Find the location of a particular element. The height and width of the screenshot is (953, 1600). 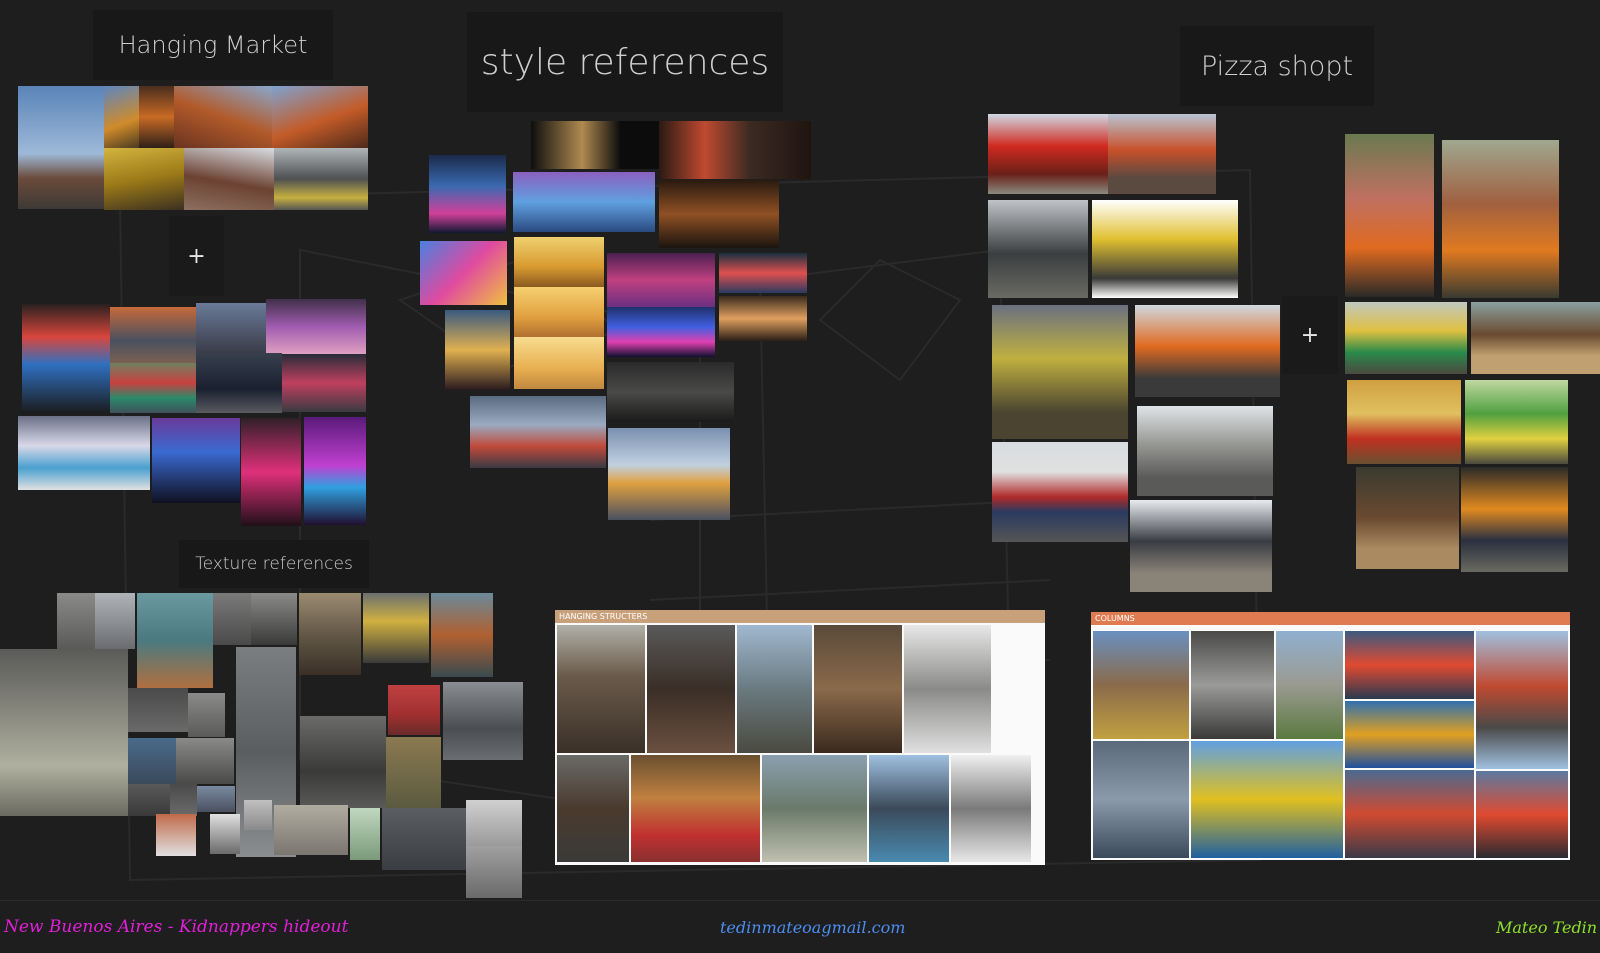

hanging-structures-sheet: HANGING STRUCTERS is located at coordinates (800, 737).